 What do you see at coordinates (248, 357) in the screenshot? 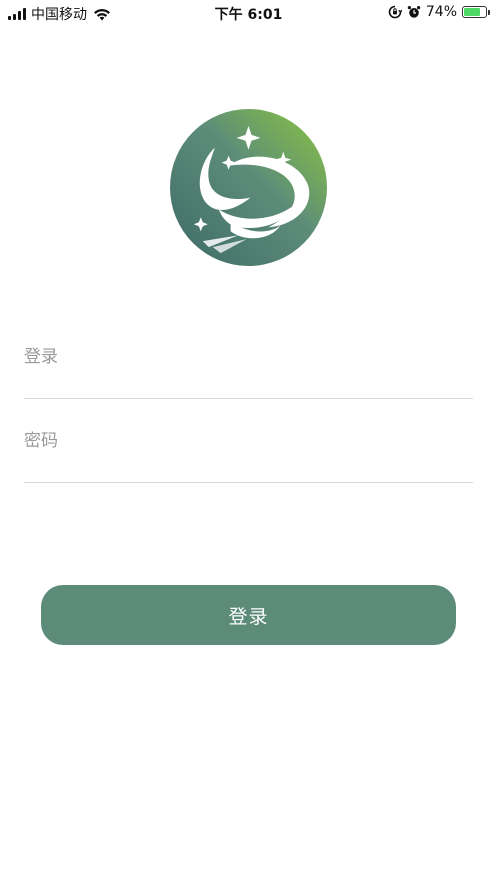
I see `username-input` at bounding box center [248, 357].